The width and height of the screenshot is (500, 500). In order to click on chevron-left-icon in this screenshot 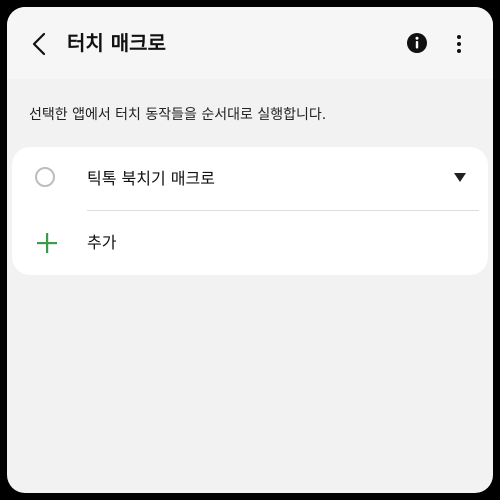, I will do `click(39, 44)`.